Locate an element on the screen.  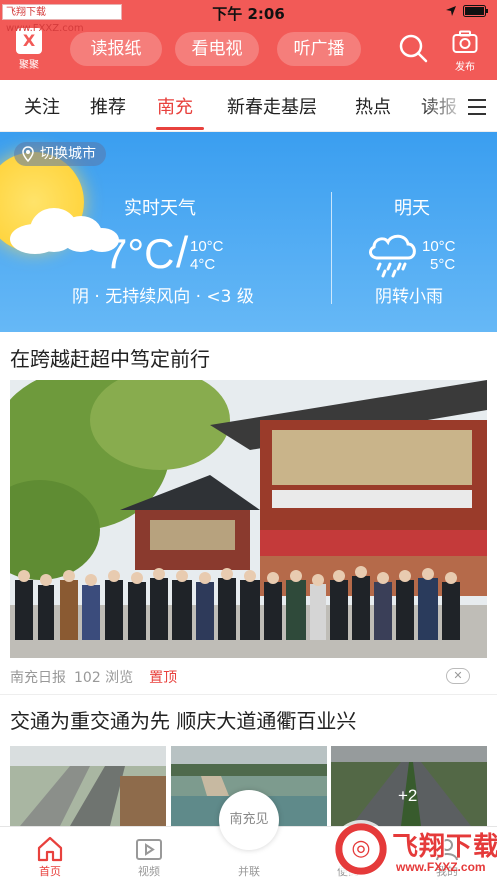
publish-button: 发布 is located at coordinates (465, 51).